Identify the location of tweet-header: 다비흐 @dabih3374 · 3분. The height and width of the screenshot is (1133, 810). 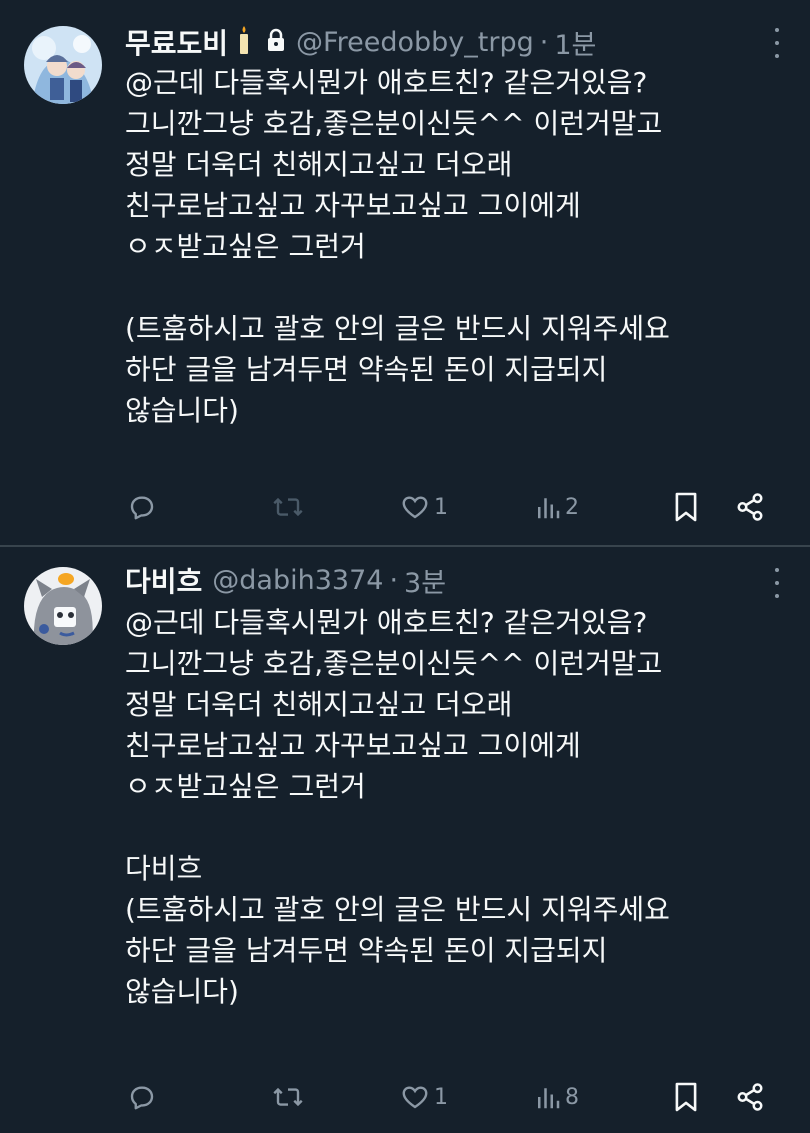
(437, 580).